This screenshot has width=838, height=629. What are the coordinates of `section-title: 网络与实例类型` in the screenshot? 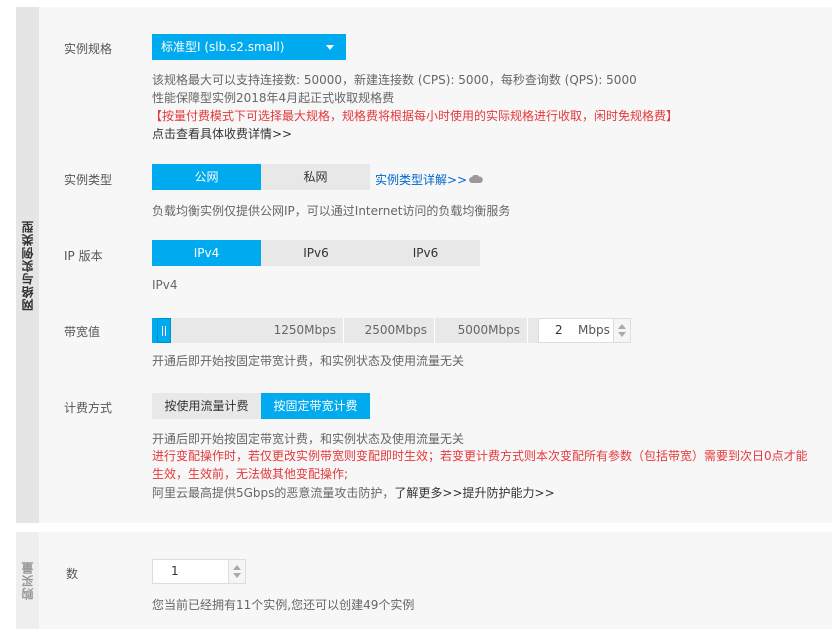 It's located at (28, 265).